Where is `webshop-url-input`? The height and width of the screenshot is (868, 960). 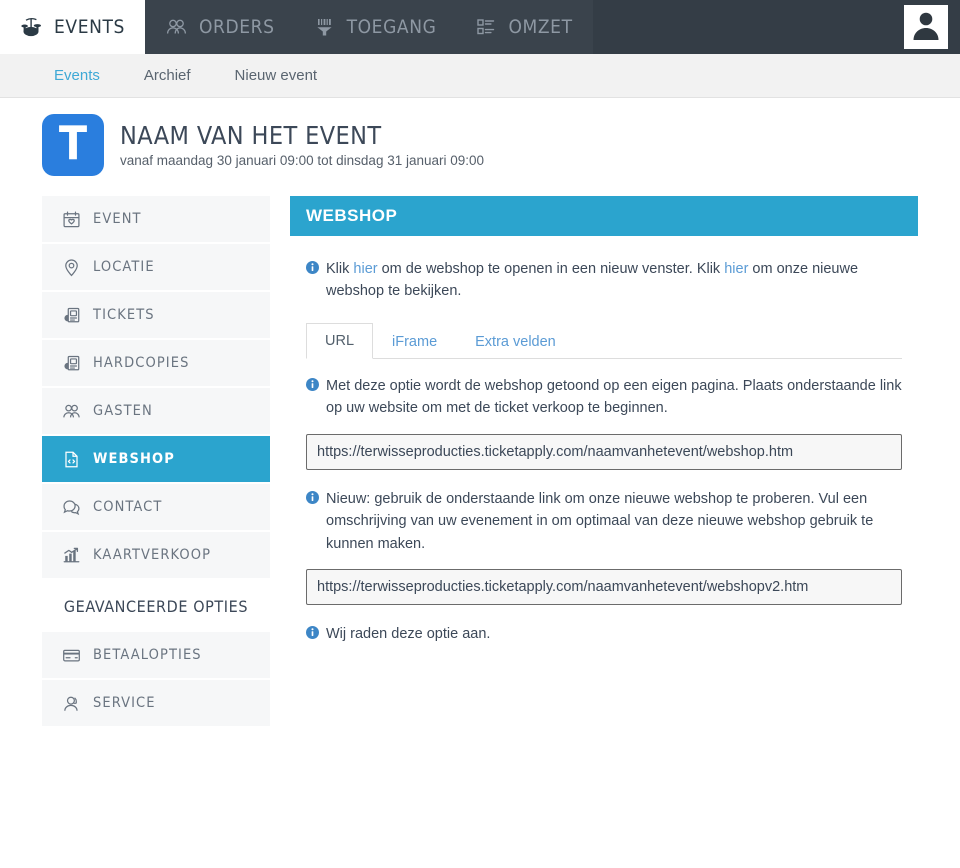
webshop-url-input is located at coordinates (604, 451).